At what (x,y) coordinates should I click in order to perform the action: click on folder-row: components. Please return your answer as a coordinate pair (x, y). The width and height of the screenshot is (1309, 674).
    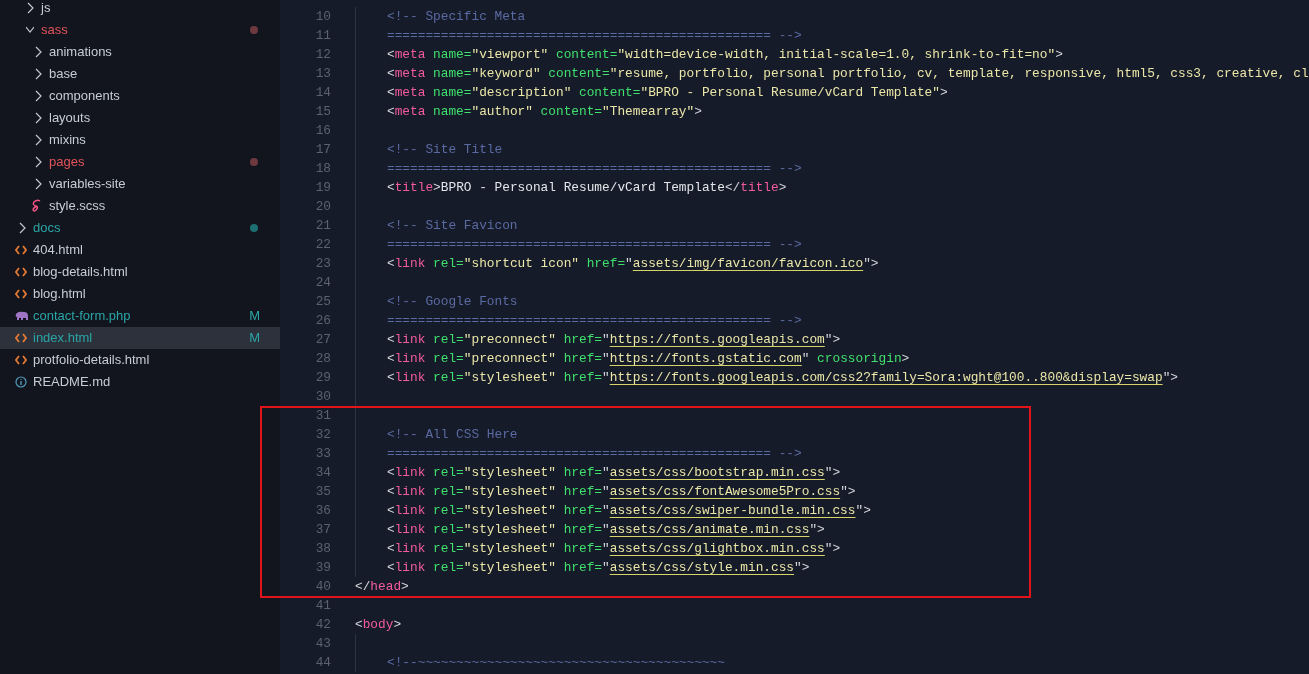
    Looking at the image, I should click on (140, 96).